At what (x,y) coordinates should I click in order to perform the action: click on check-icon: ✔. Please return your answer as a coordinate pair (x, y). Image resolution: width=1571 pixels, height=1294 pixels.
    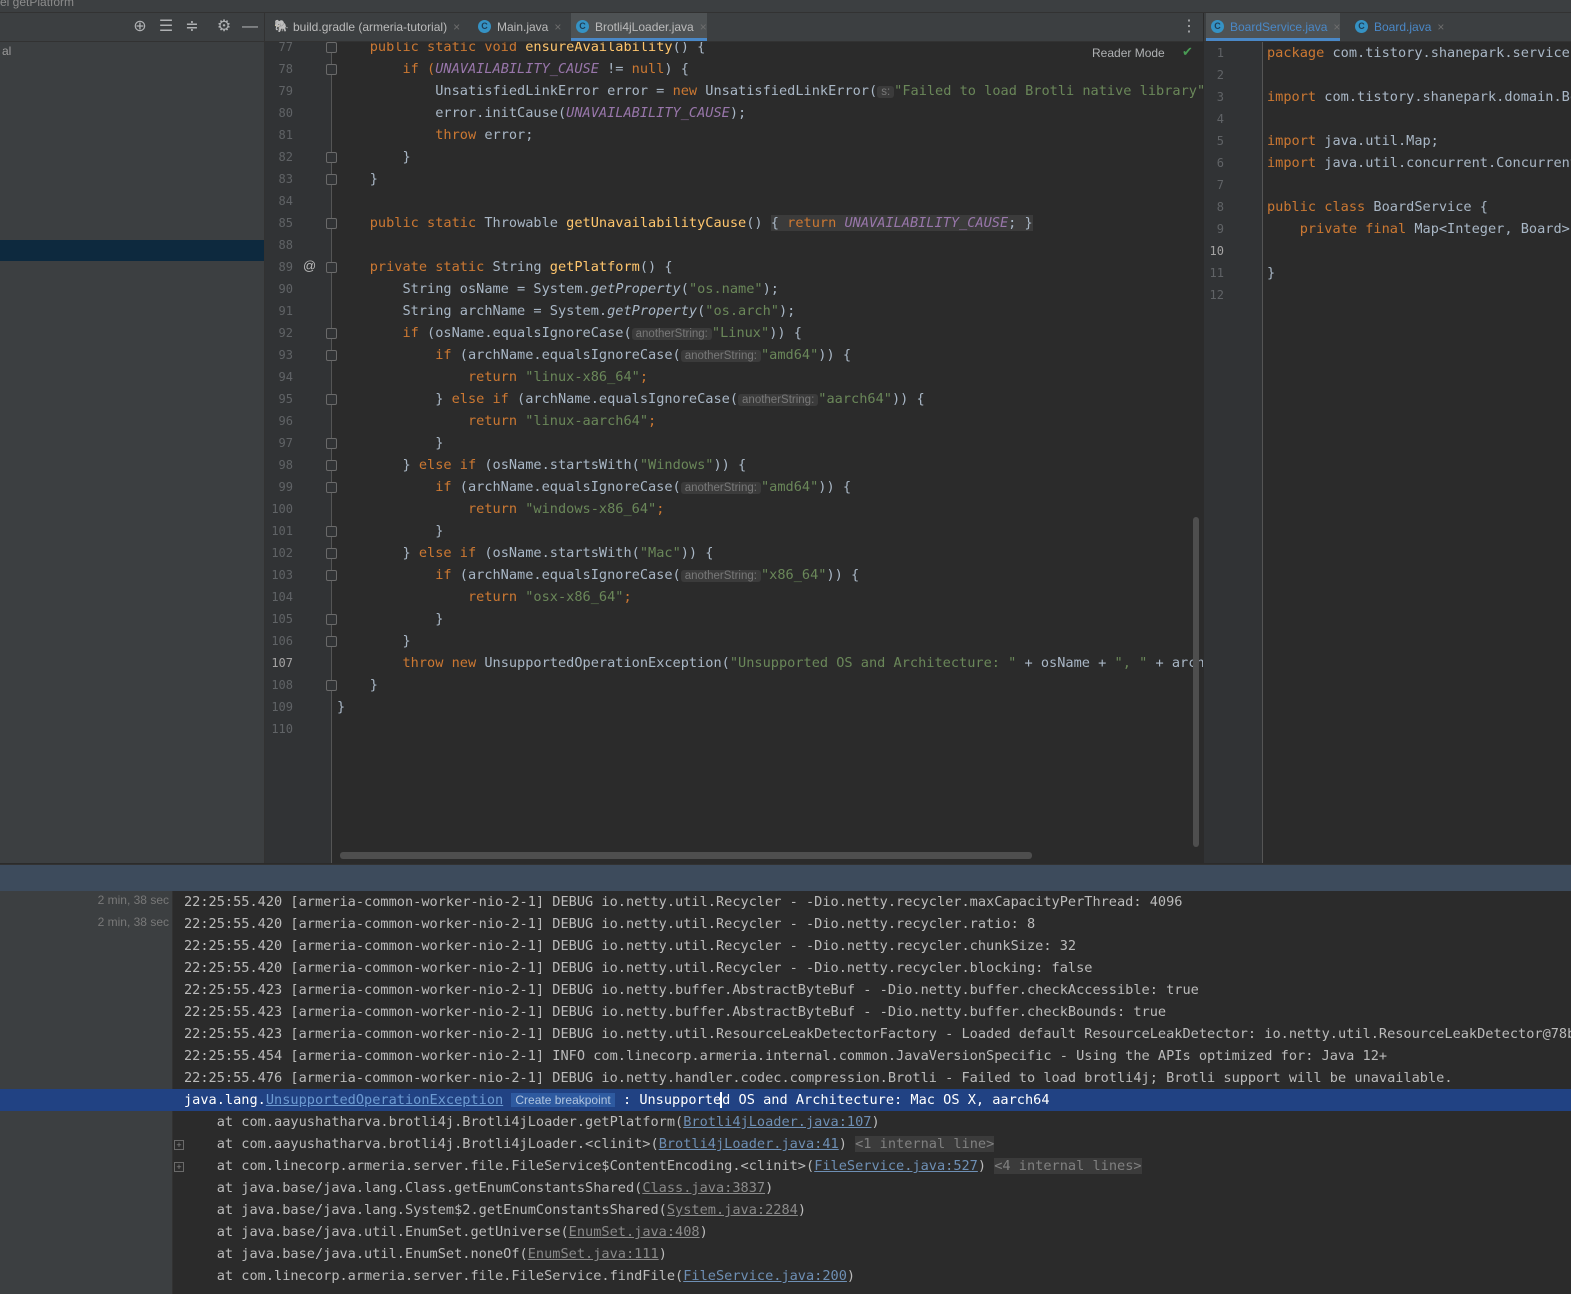
    Looking at the image, I should click on (1187, 52).